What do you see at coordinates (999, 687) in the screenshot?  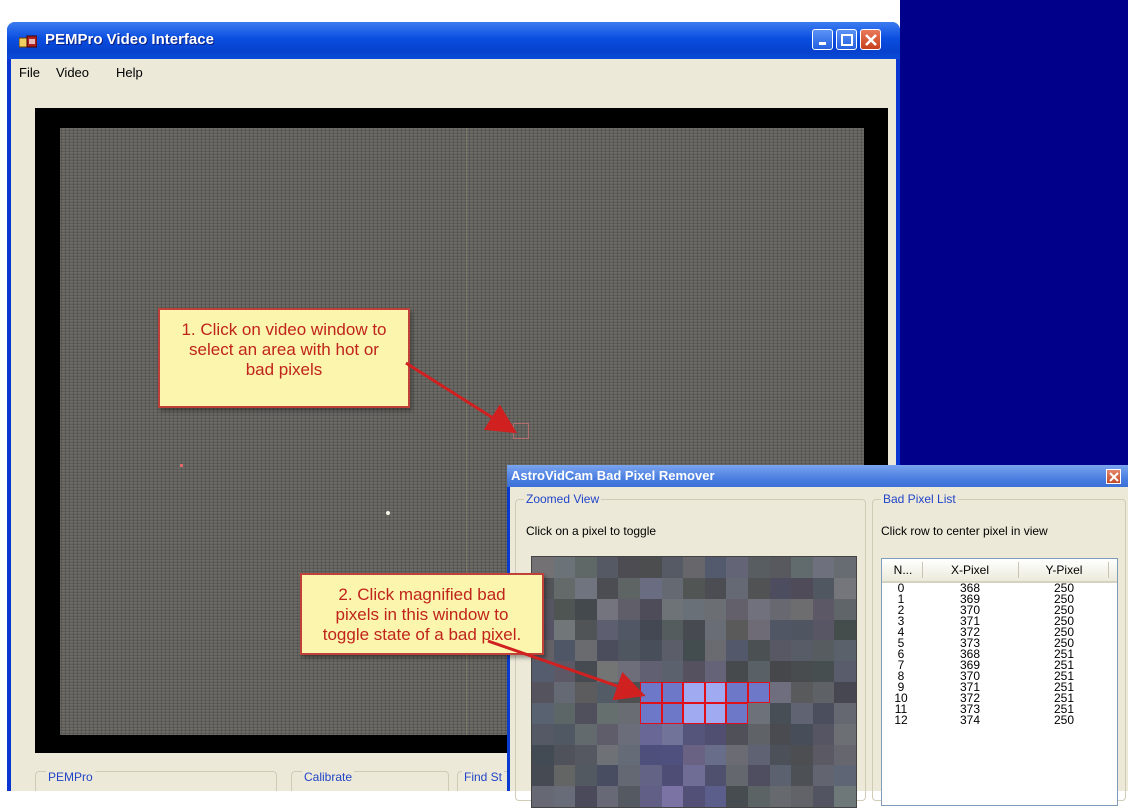 I see `table-row: 9 371 251` at bounding box center [999, 687].